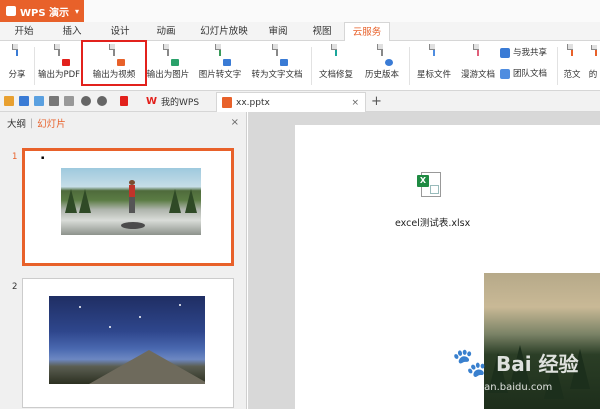 The image size is (600, 409). Describe the element at coordinates (24, 101) in the screenshot. I see `save-icon` at that location.